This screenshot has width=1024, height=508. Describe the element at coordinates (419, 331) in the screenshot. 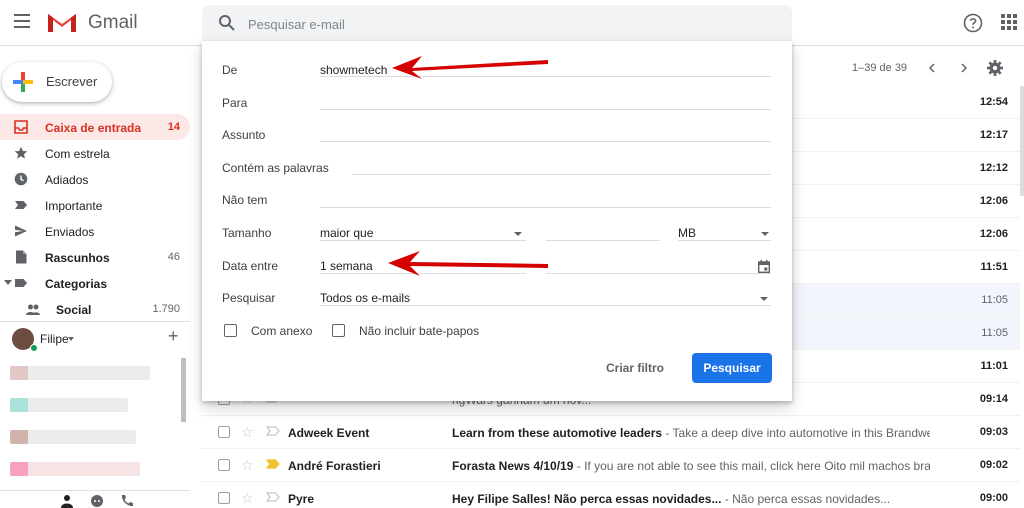

I see `exclude-chats-label: Não incluir bate-papos` at that location.